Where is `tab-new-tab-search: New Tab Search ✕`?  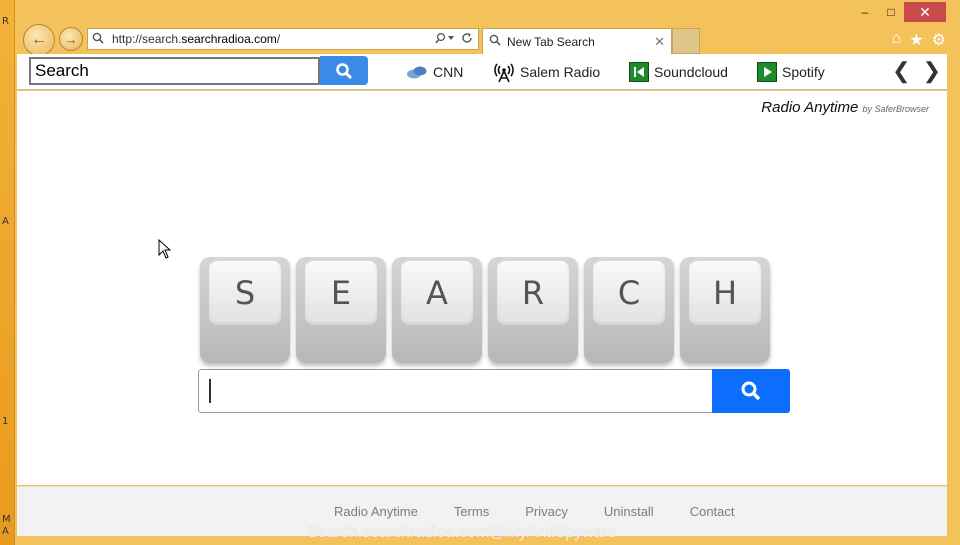
tab-new-tab-search: New Tab Search ✕ is located at coordinates (577, 41).